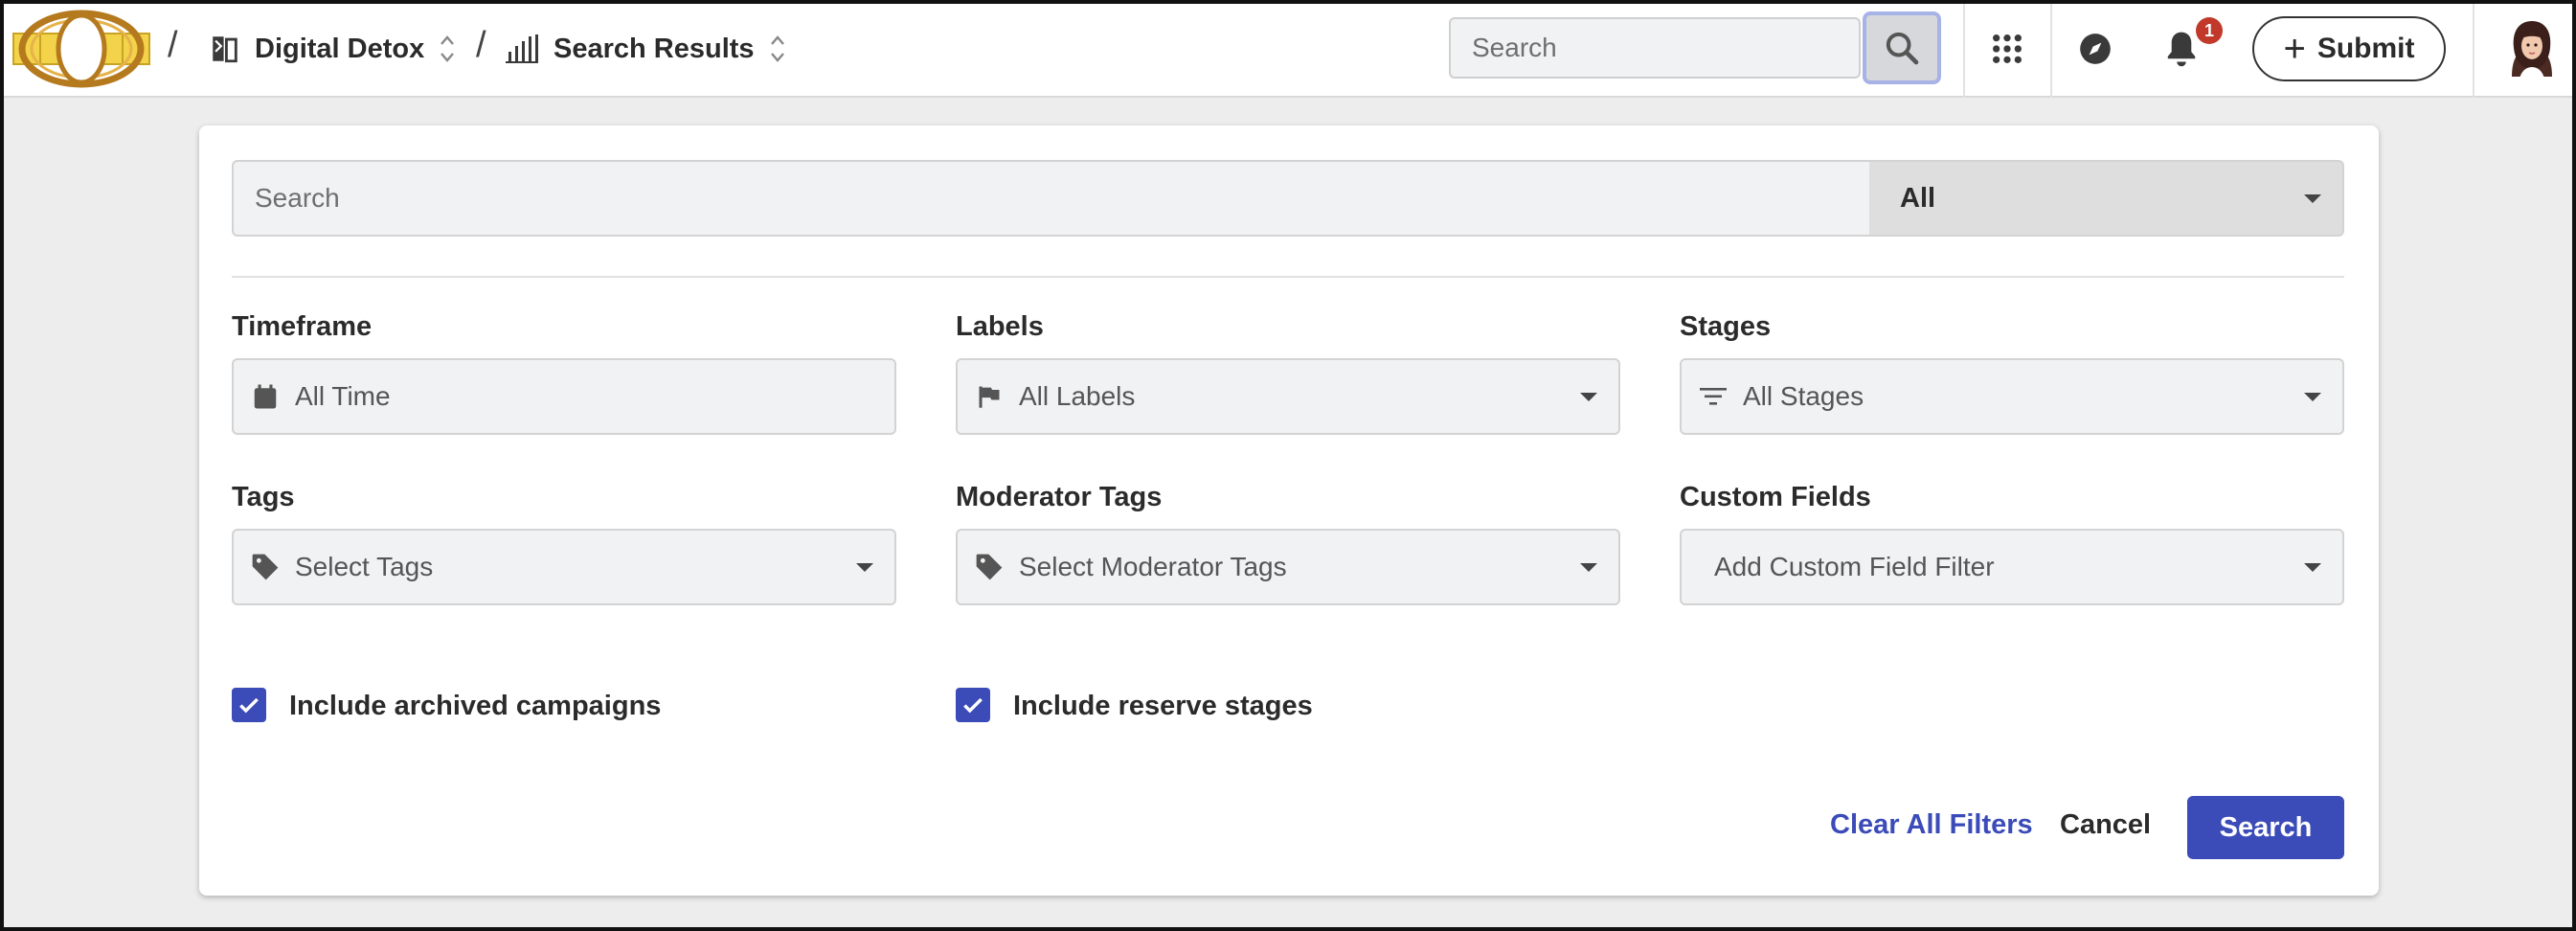 This screenshot has width=2576, height=931. I want to click on timeframe-select: All Time, so click(564, 396).